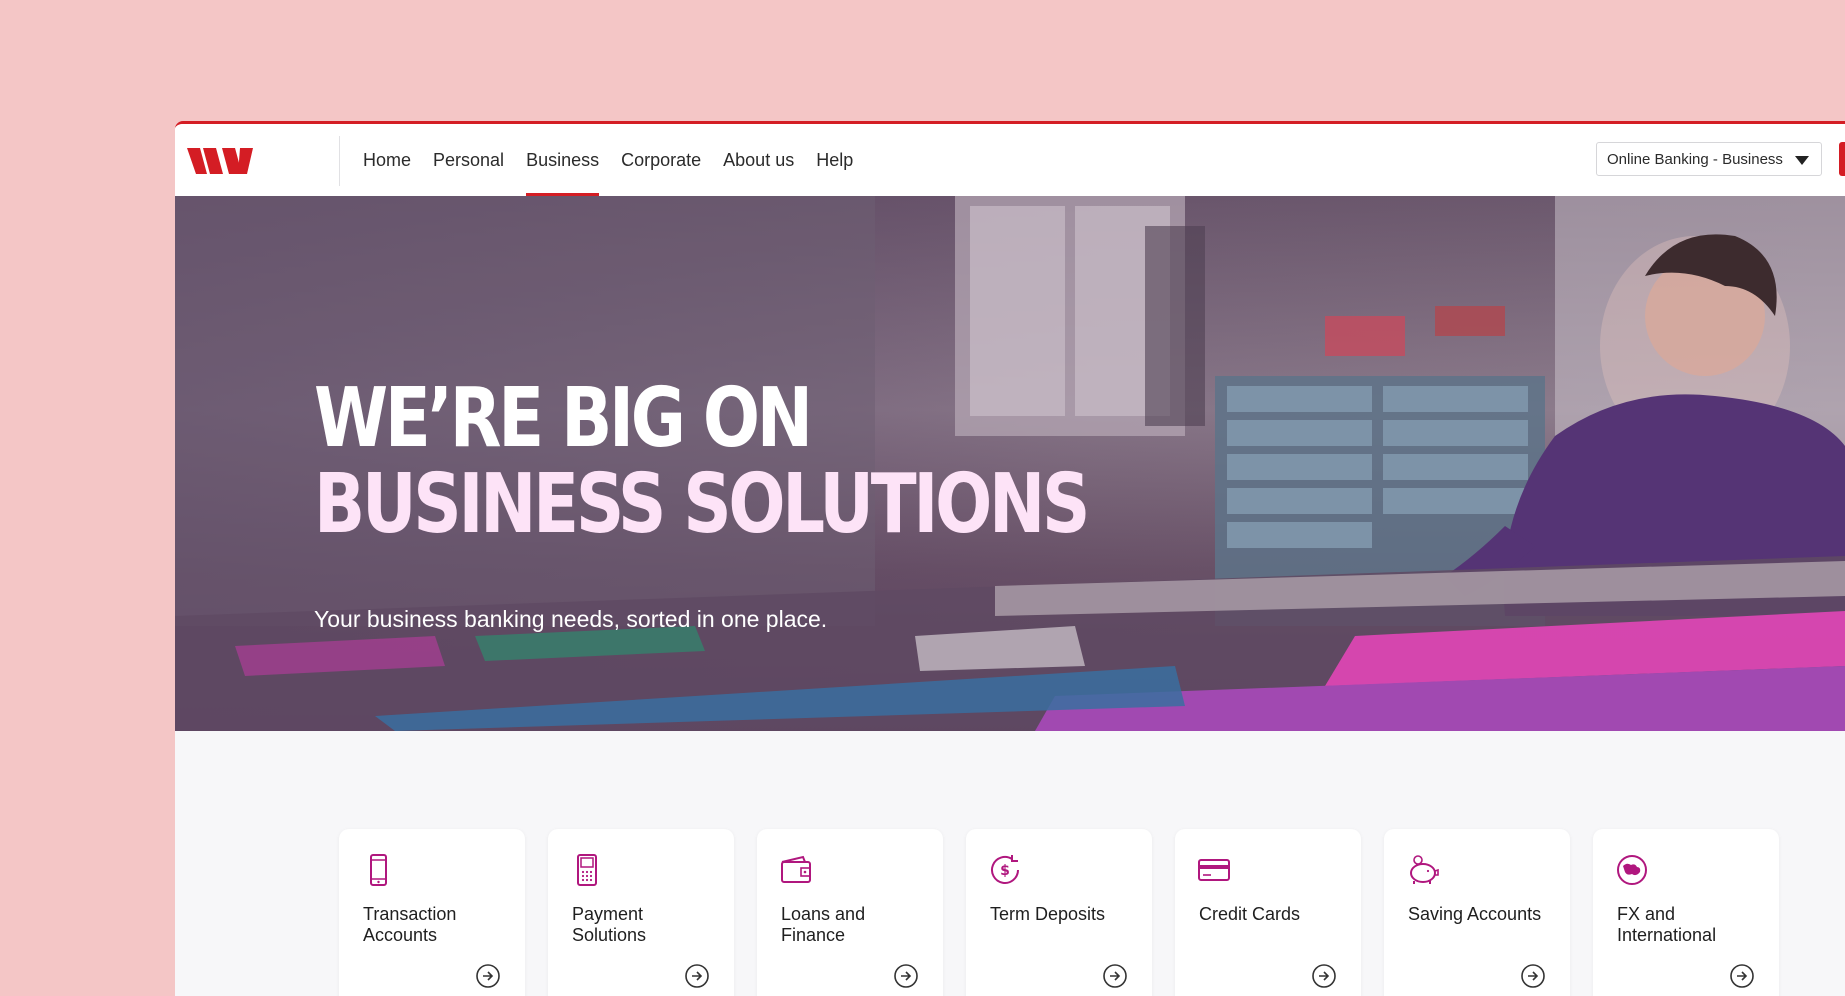  I want to click on card-payment-solutions: Payment Solutions, so click(641, 912).